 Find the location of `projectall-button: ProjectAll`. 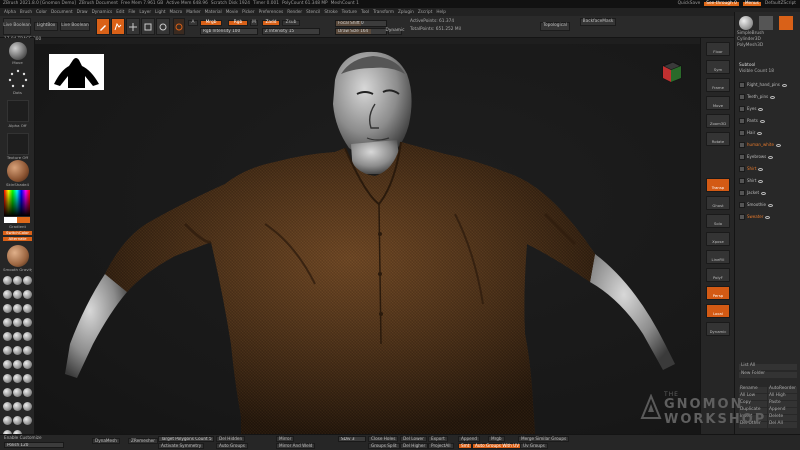

projectall-button: ProjectAll is located at coordinates (441, 446).